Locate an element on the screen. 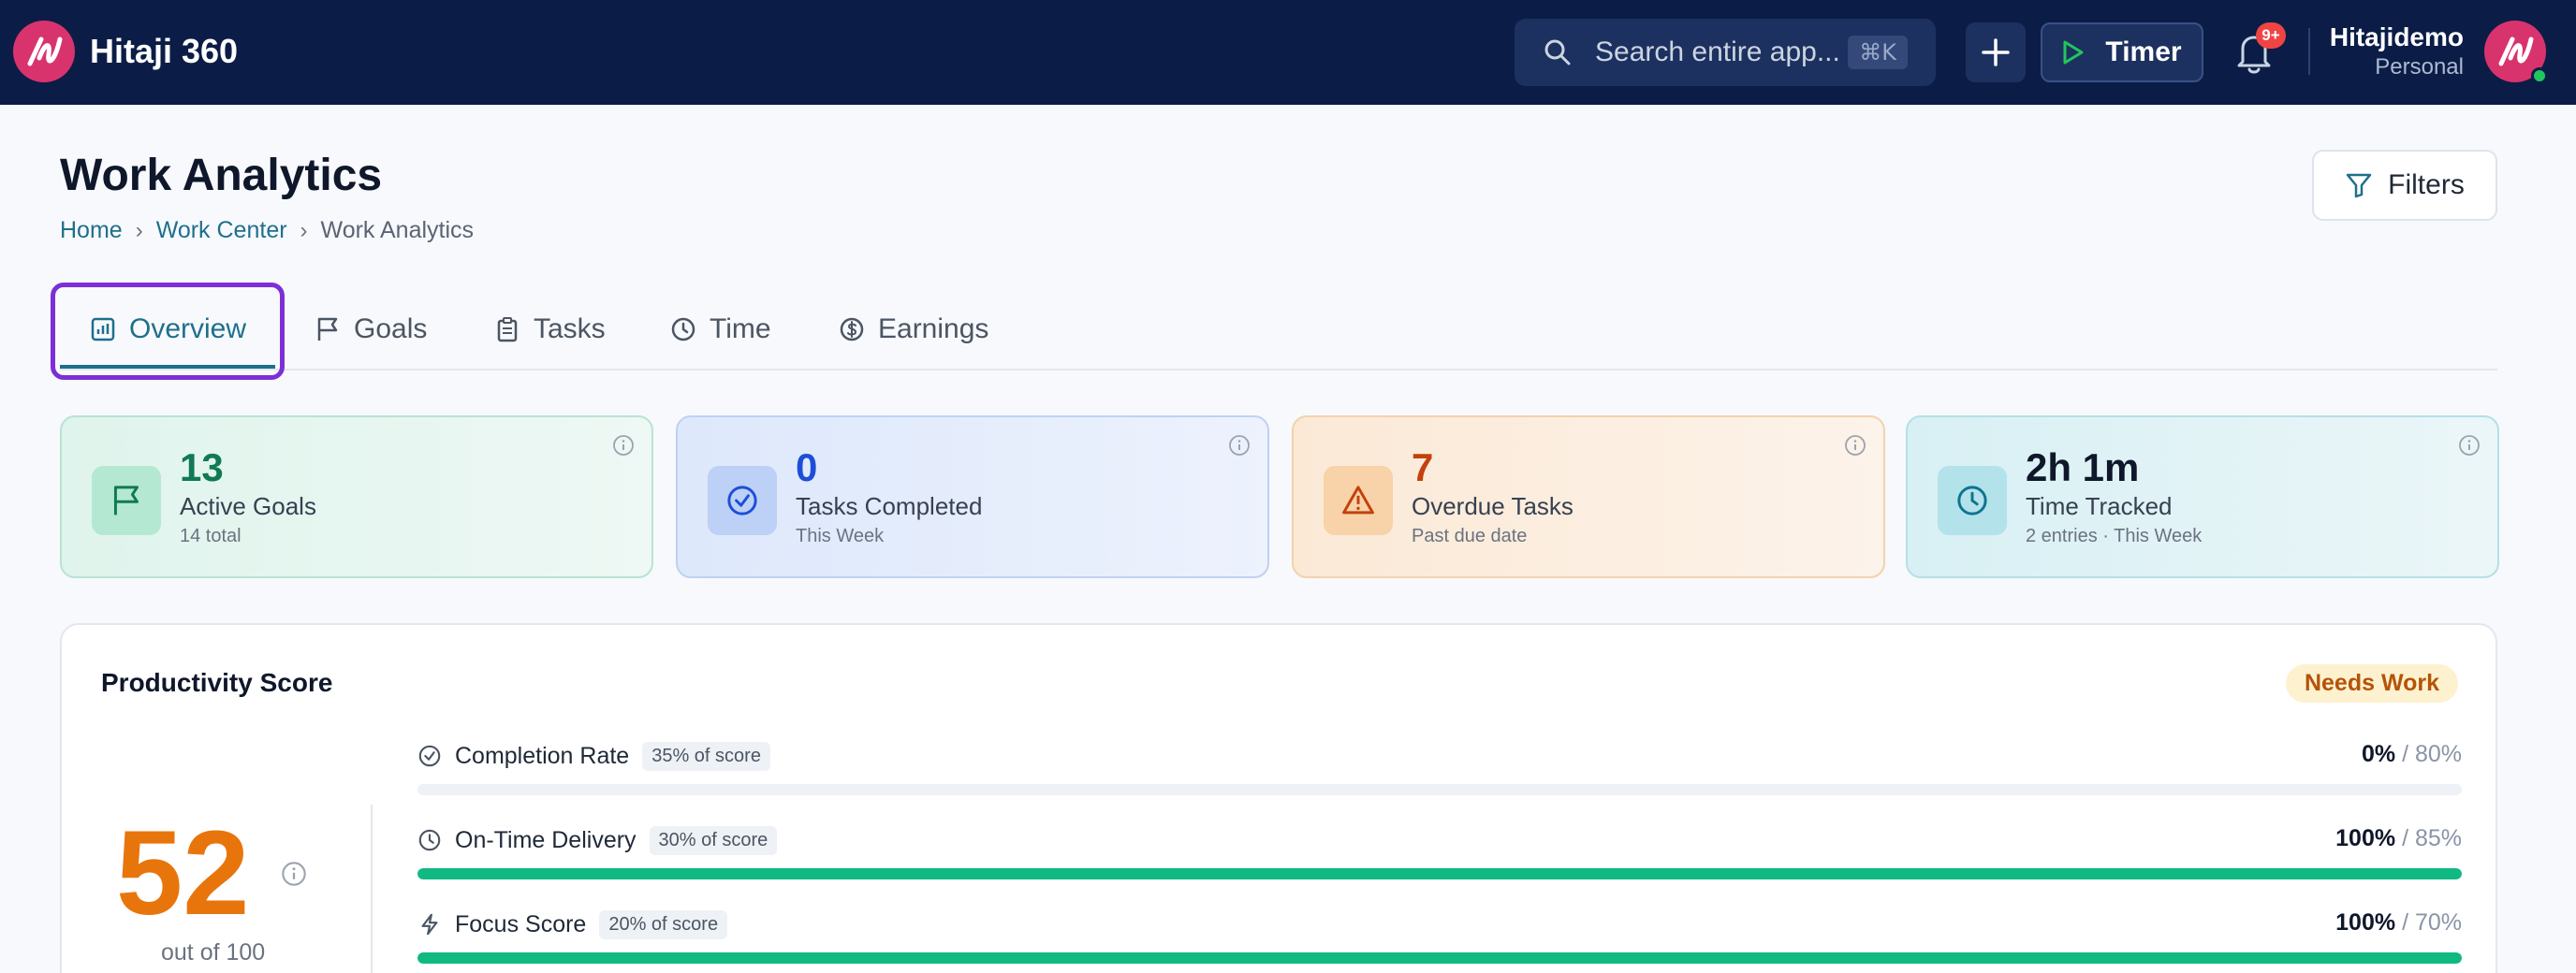 This screenshot has height=973, width=2576. warning-icon is located at coordinates (1358, 501).